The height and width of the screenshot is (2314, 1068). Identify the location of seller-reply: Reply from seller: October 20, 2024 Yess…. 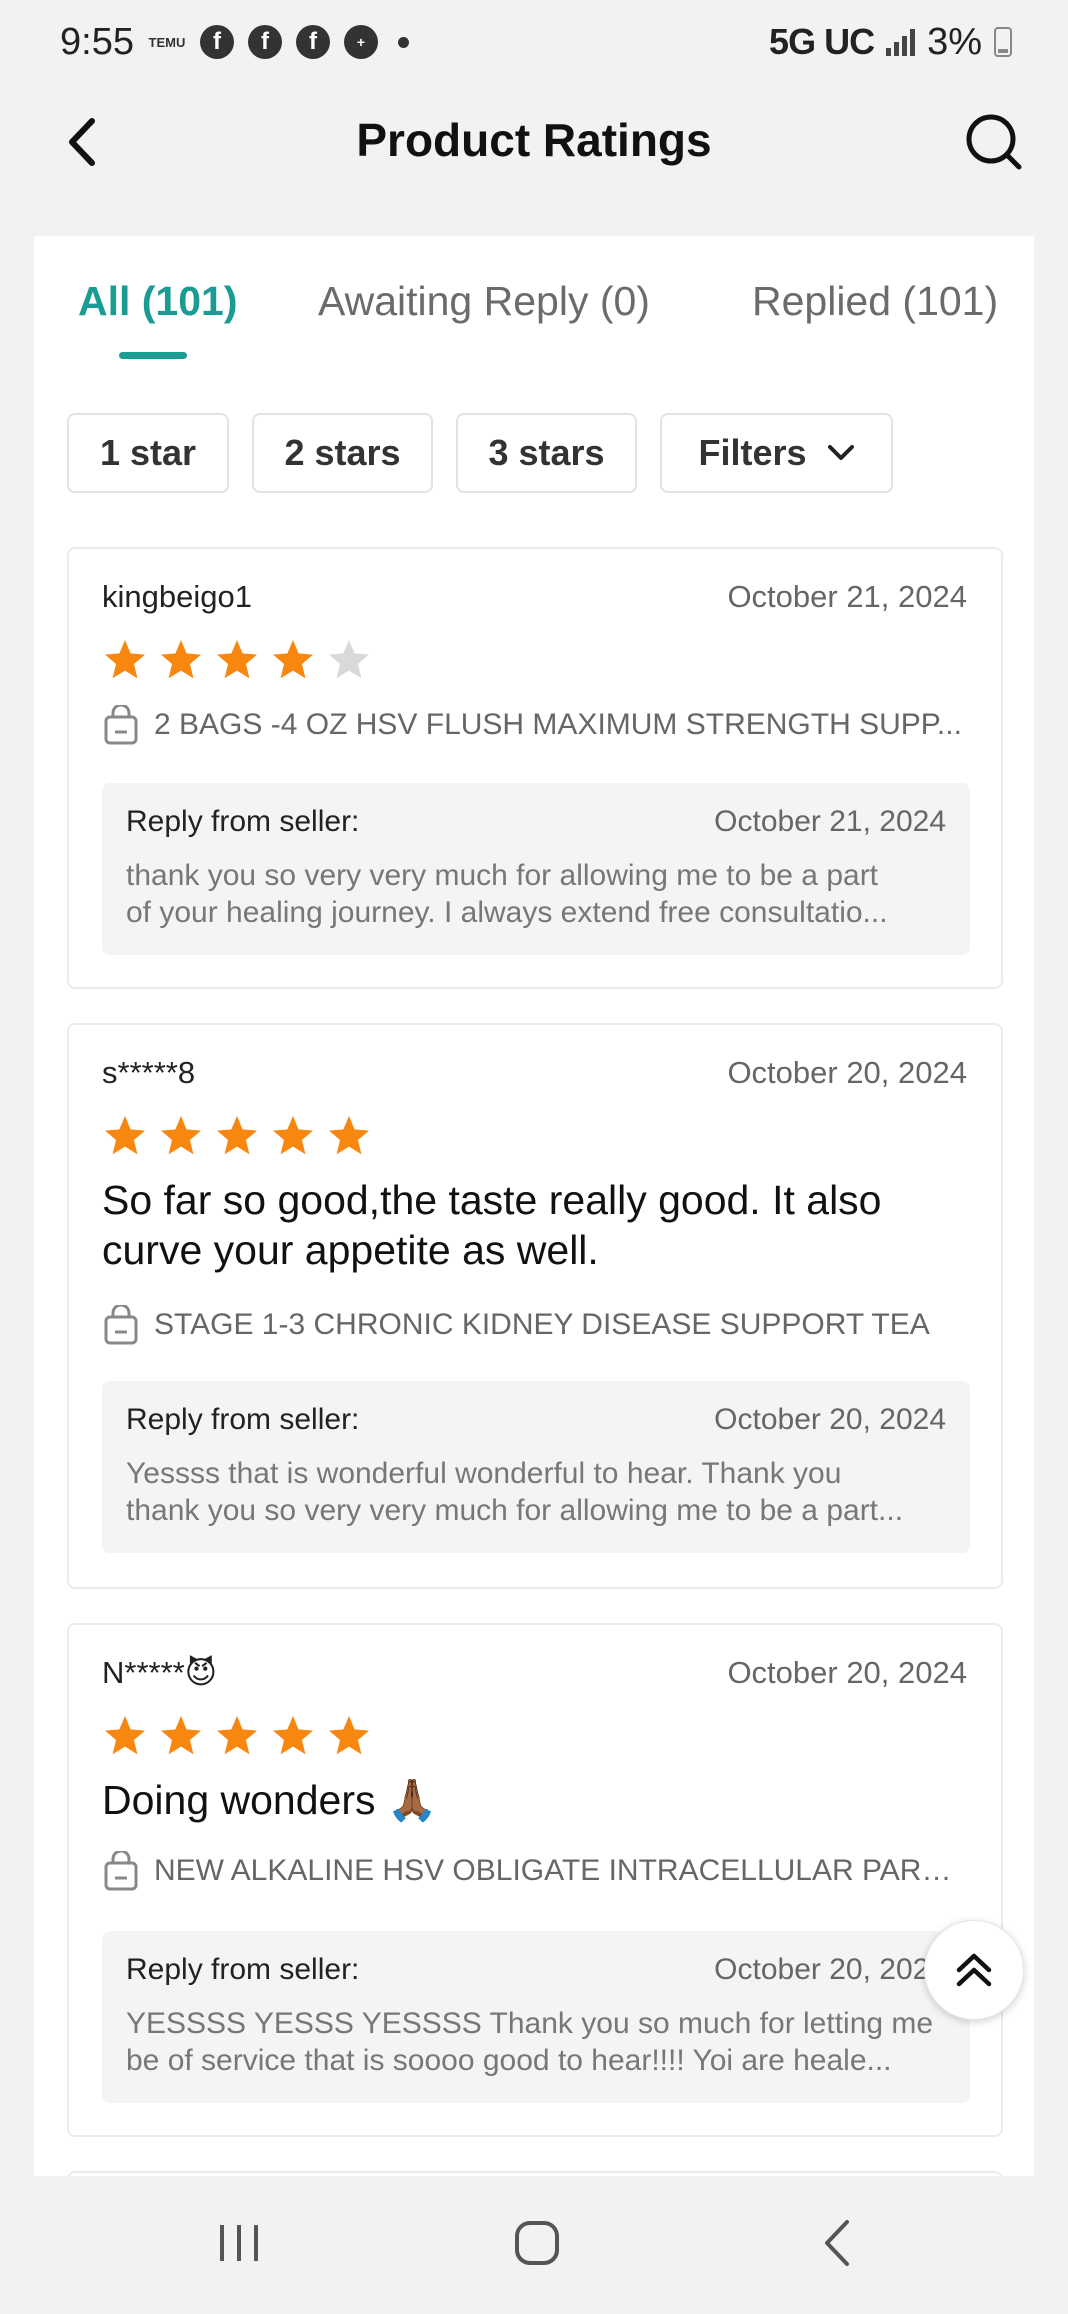
(536, 1467).